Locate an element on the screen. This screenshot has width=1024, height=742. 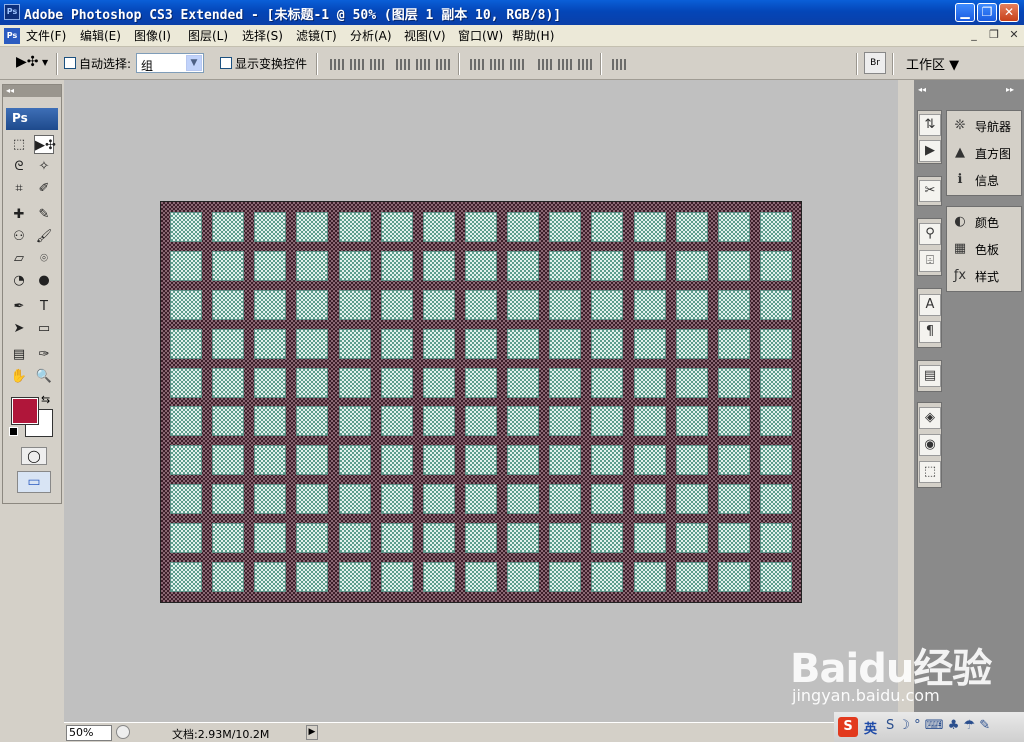
photoshop-logo: Ps is located at coordinates (32, 119).